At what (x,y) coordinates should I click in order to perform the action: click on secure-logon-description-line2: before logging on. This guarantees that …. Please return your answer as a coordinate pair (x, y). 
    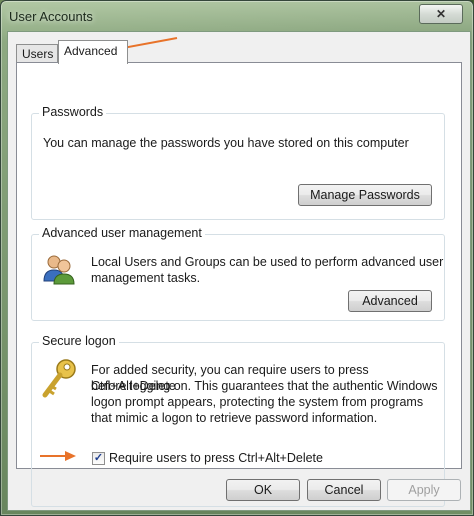
    Looking at the image, I should click on (264, 386).